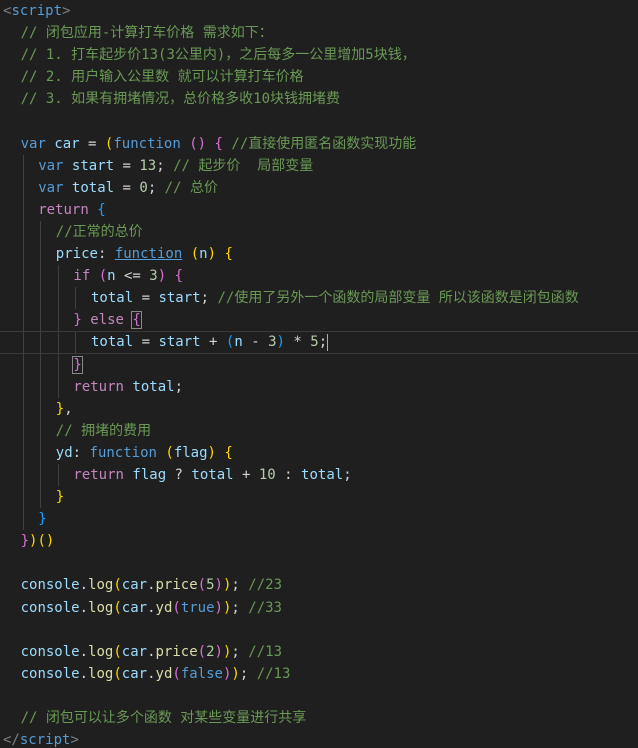 This screenshot has width=638, height=748. What do you see at coordinates (319, 77) in the screenshot?
I see `code-line: // 2. 用户输入公里数 就可以计算打车价格` at bounding box center [319, 77].